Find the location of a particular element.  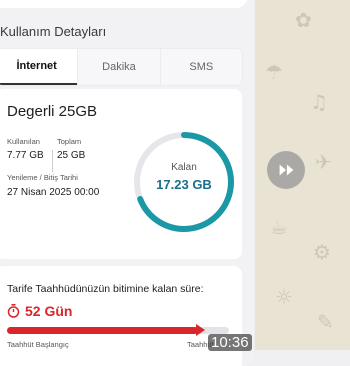

stopwatch-icon is located at coordinates (13, 311).